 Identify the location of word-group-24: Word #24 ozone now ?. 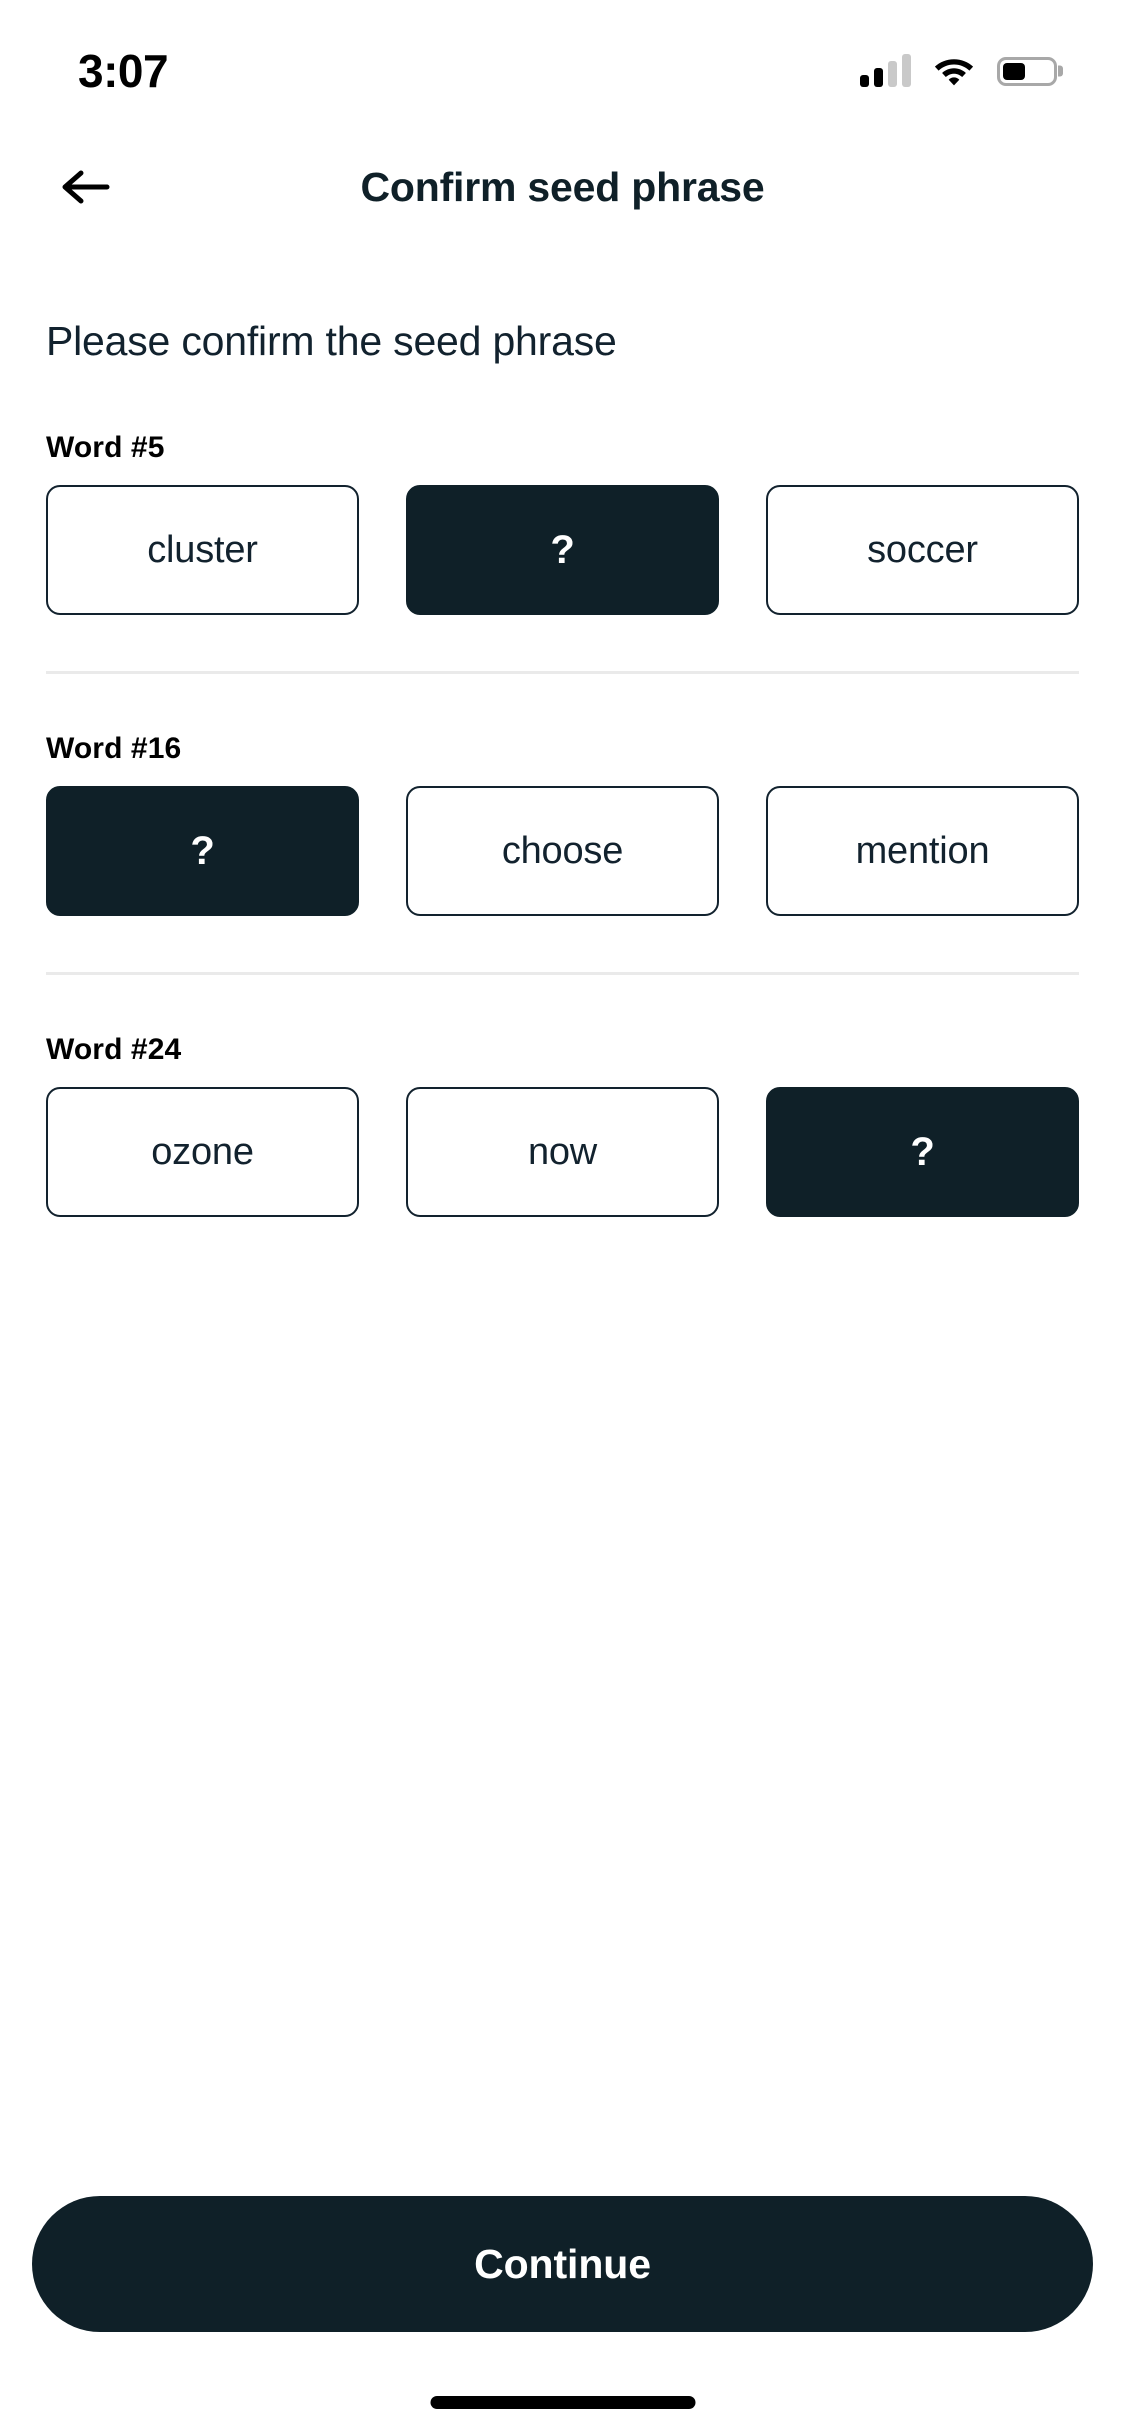
(562, 1125).